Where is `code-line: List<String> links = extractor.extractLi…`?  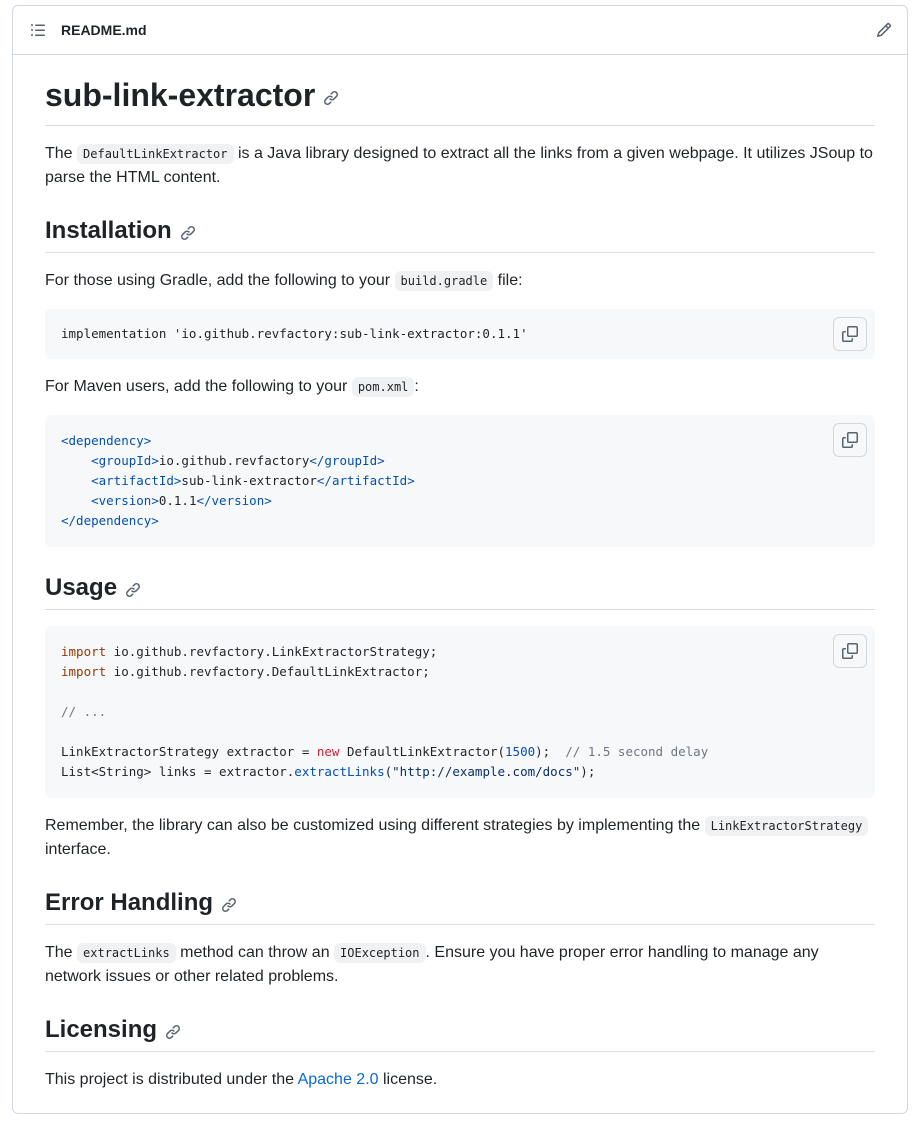
code-line: List<String> links = extractor.extractLi… is located at coordinates (460, 772).